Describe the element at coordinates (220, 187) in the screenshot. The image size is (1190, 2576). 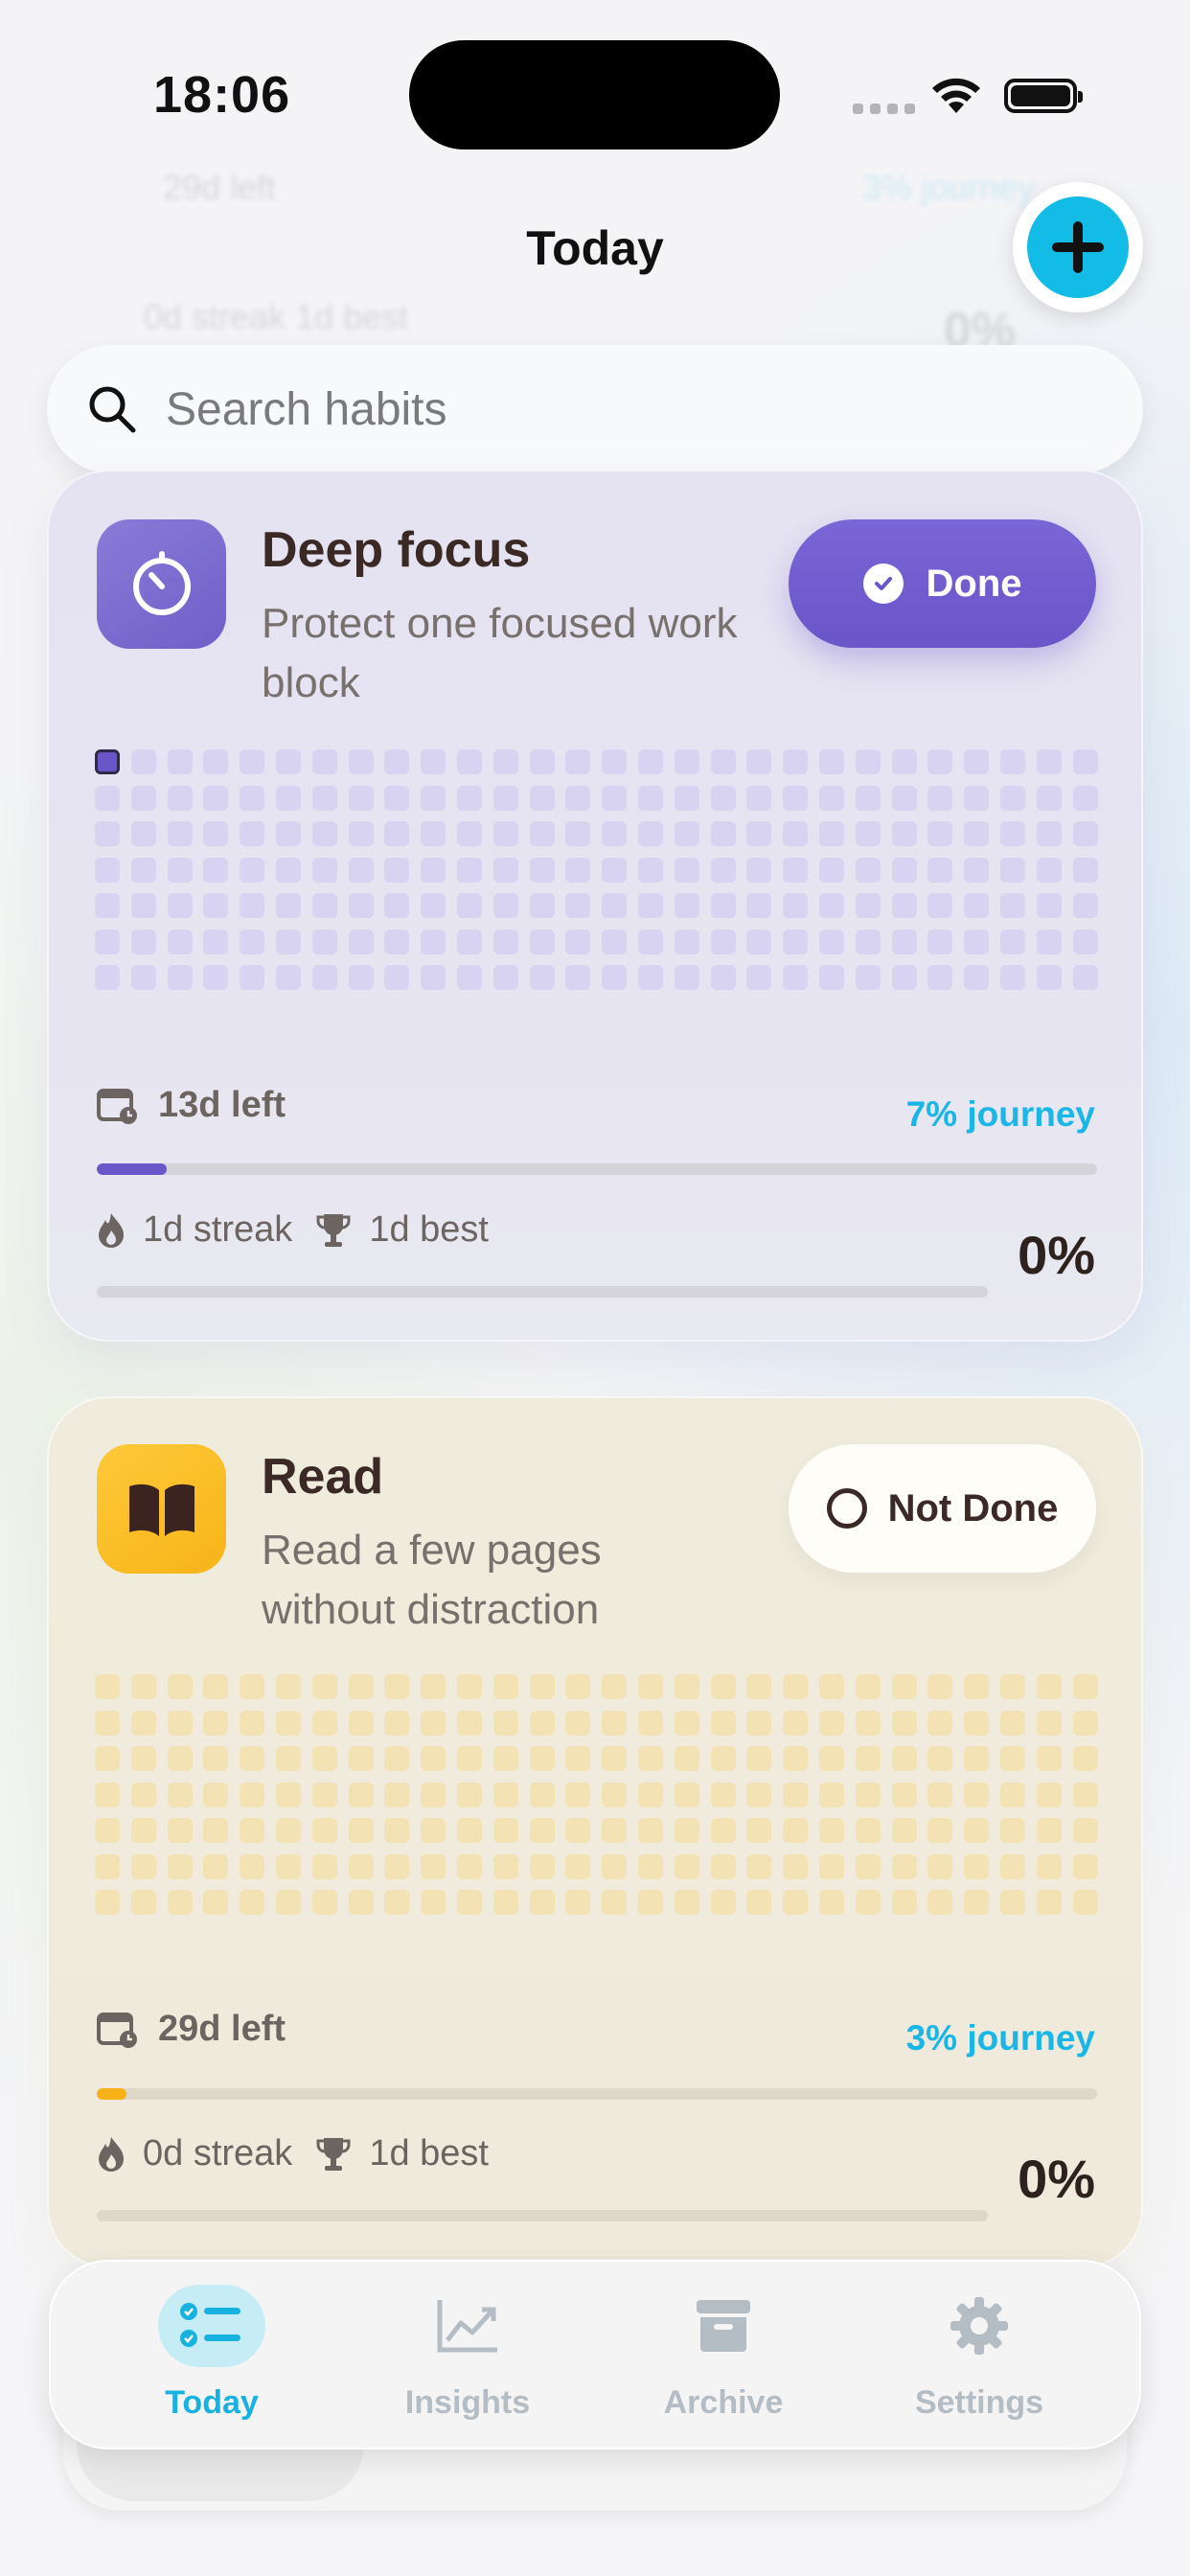
I see `ghost-days-left: 29d left` at that location.